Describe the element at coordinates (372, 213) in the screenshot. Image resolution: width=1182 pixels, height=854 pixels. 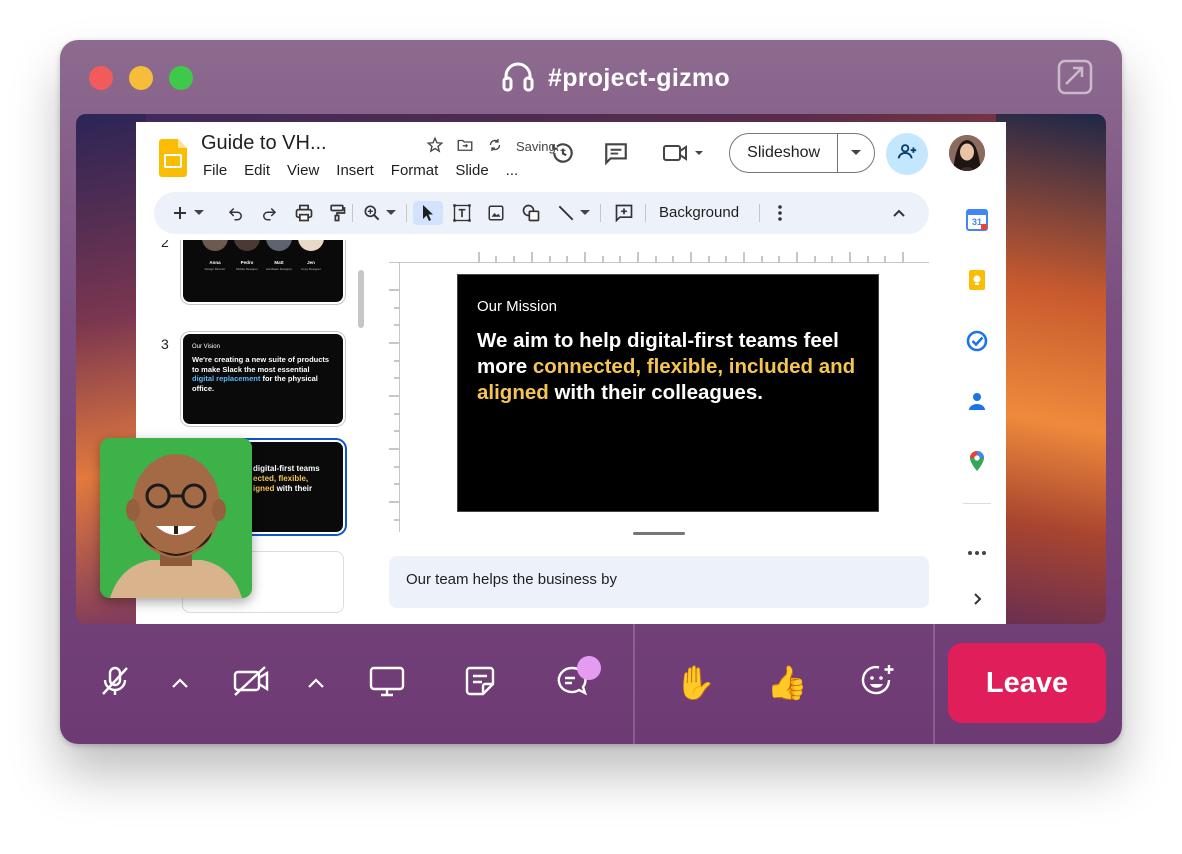
I see `zoom-icon` at that location.